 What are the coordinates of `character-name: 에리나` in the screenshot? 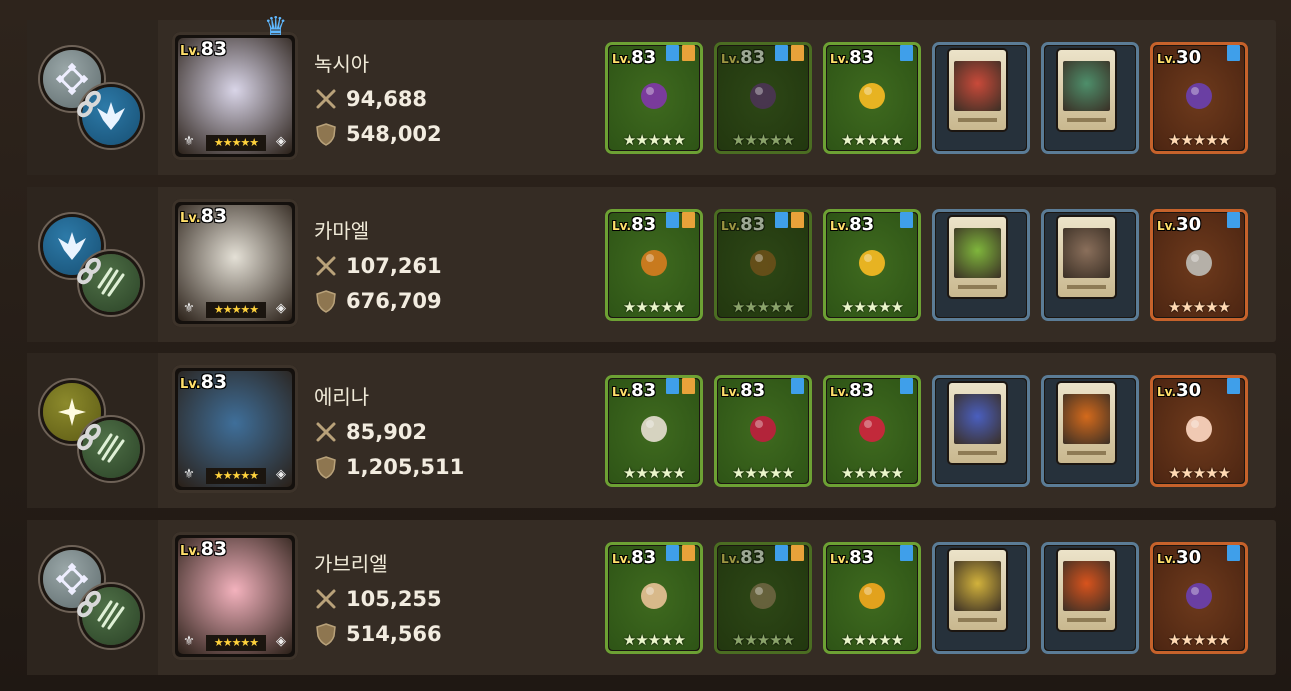 It's located at (342, 397).